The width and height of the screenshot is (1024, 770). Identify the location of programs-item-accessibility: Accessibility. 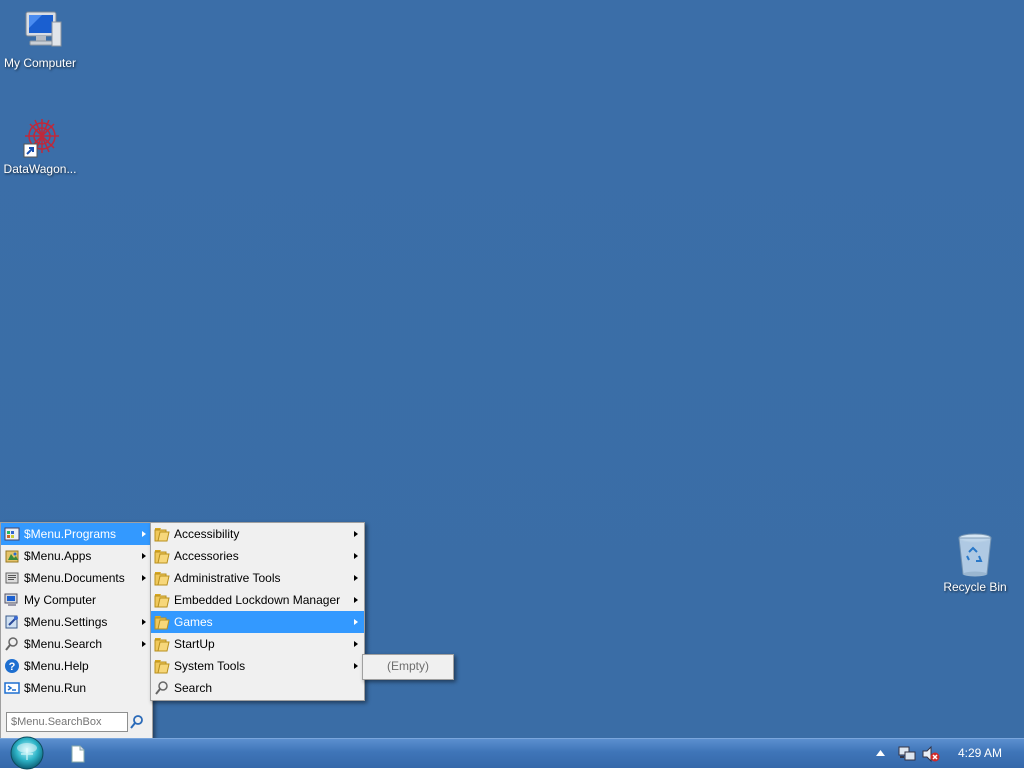
(257, 534).